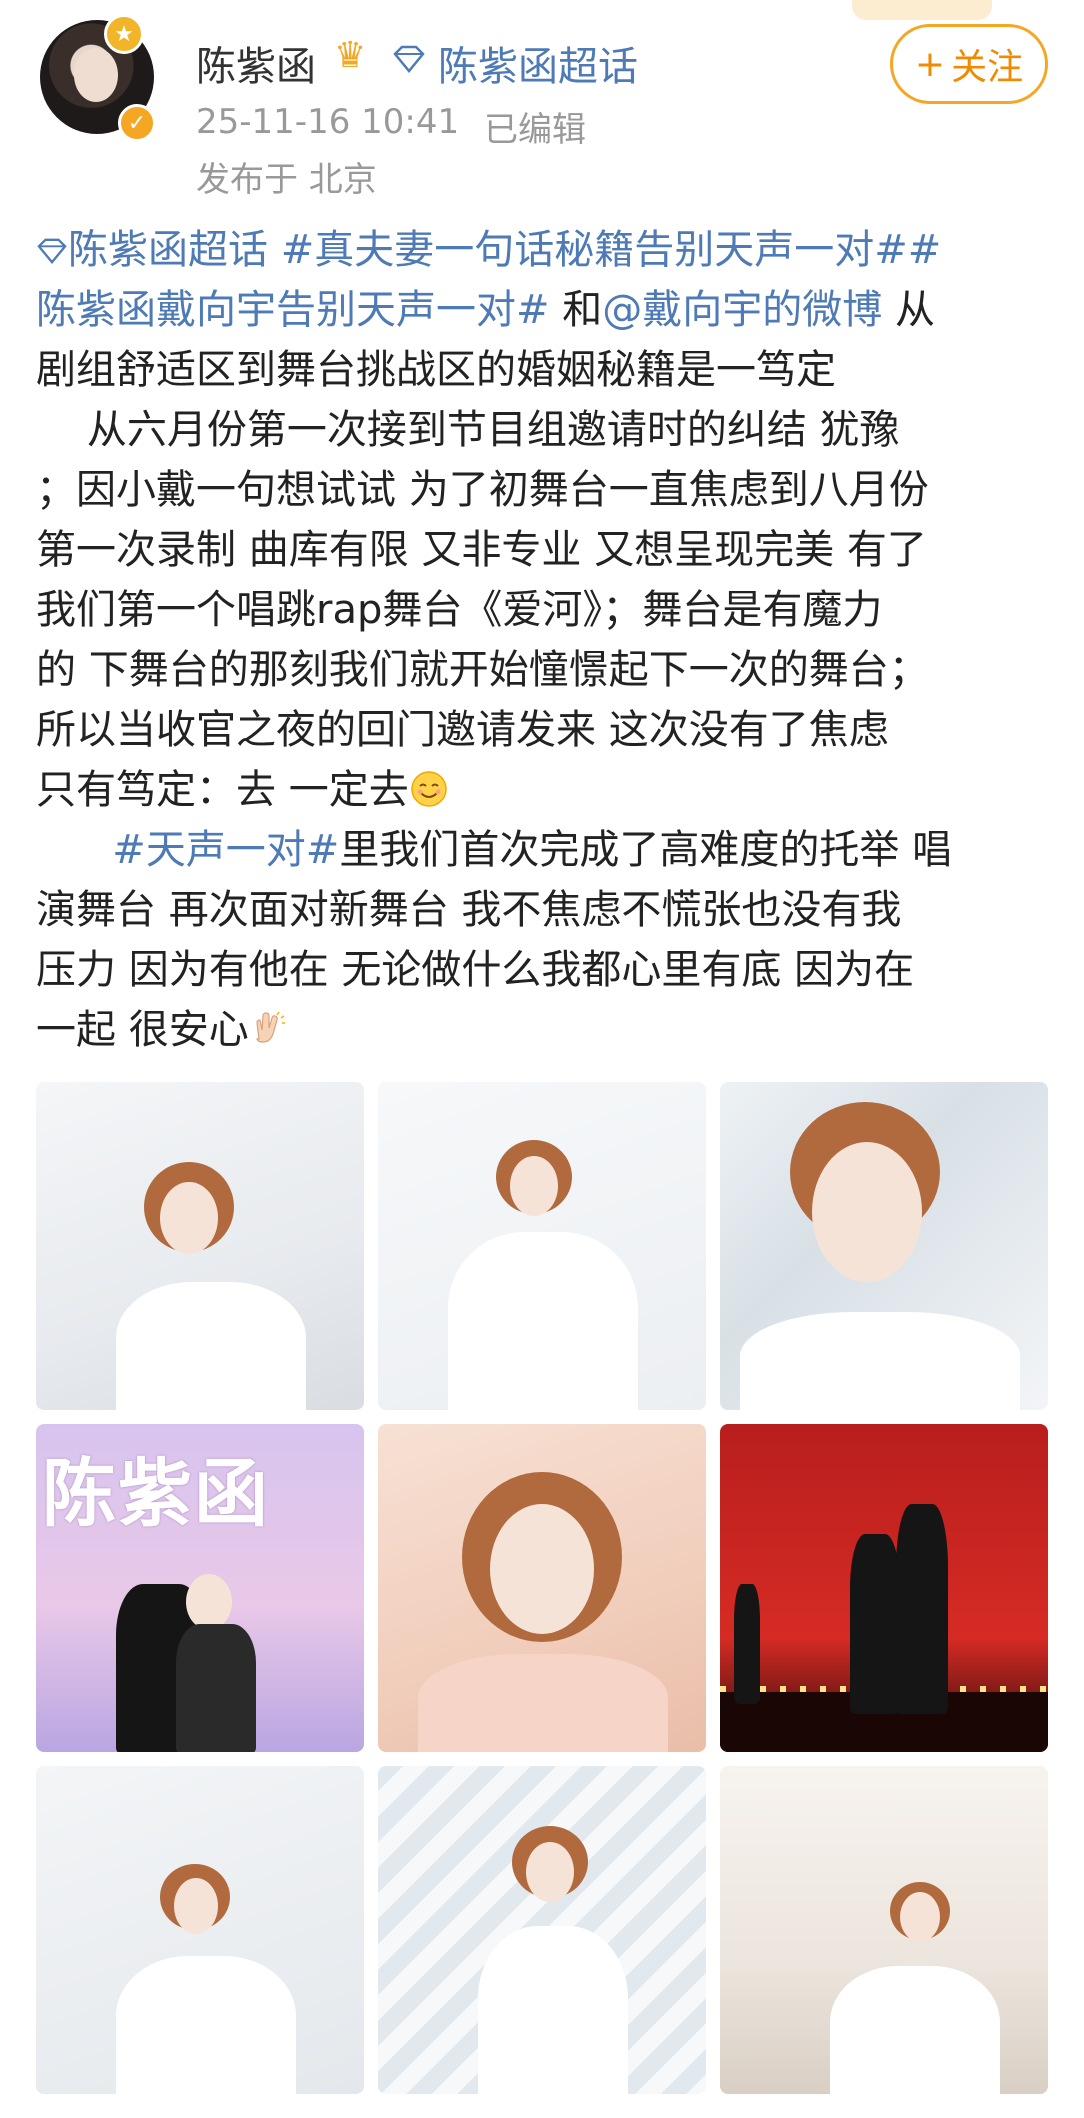 The image size is (1084, 2118). I want to click on post-text-fragment: 从, so click(908, 310).